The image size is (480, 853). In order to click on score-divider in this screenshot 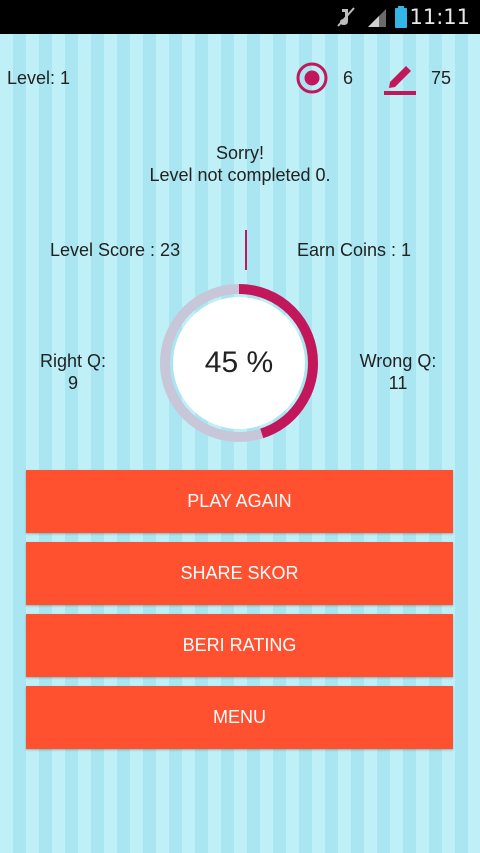, I will do `click(246, 250)`.